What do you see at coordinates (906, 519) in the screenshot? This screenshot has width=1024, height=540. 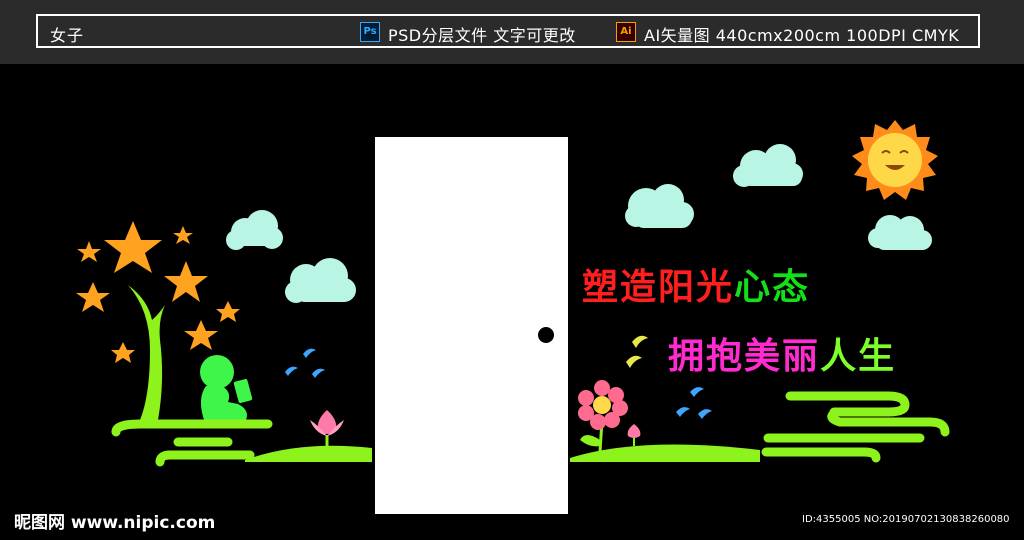 I see `image-id-watermark: ID:4355005 NO:20190702130838260080` at bounding box center [906, 519].